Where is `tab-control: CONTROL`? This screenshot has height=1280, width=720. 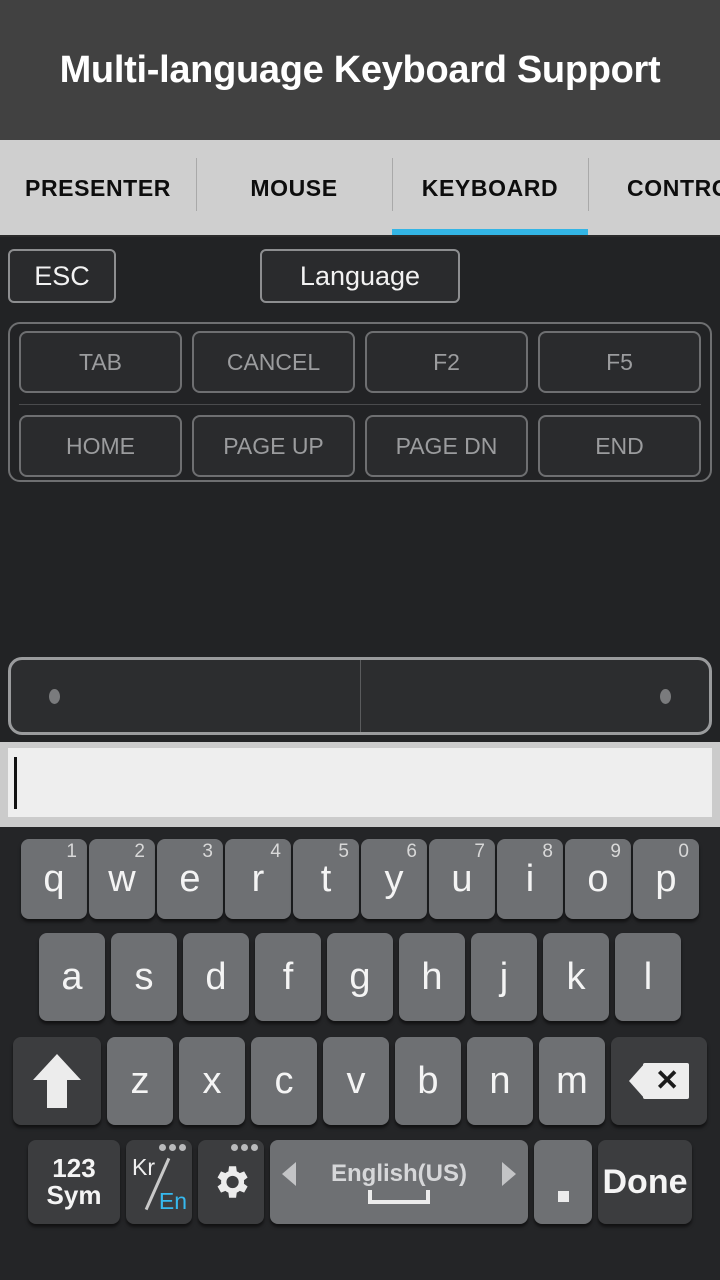 tab-control: CONTROL is located at coordinates (654, 188).